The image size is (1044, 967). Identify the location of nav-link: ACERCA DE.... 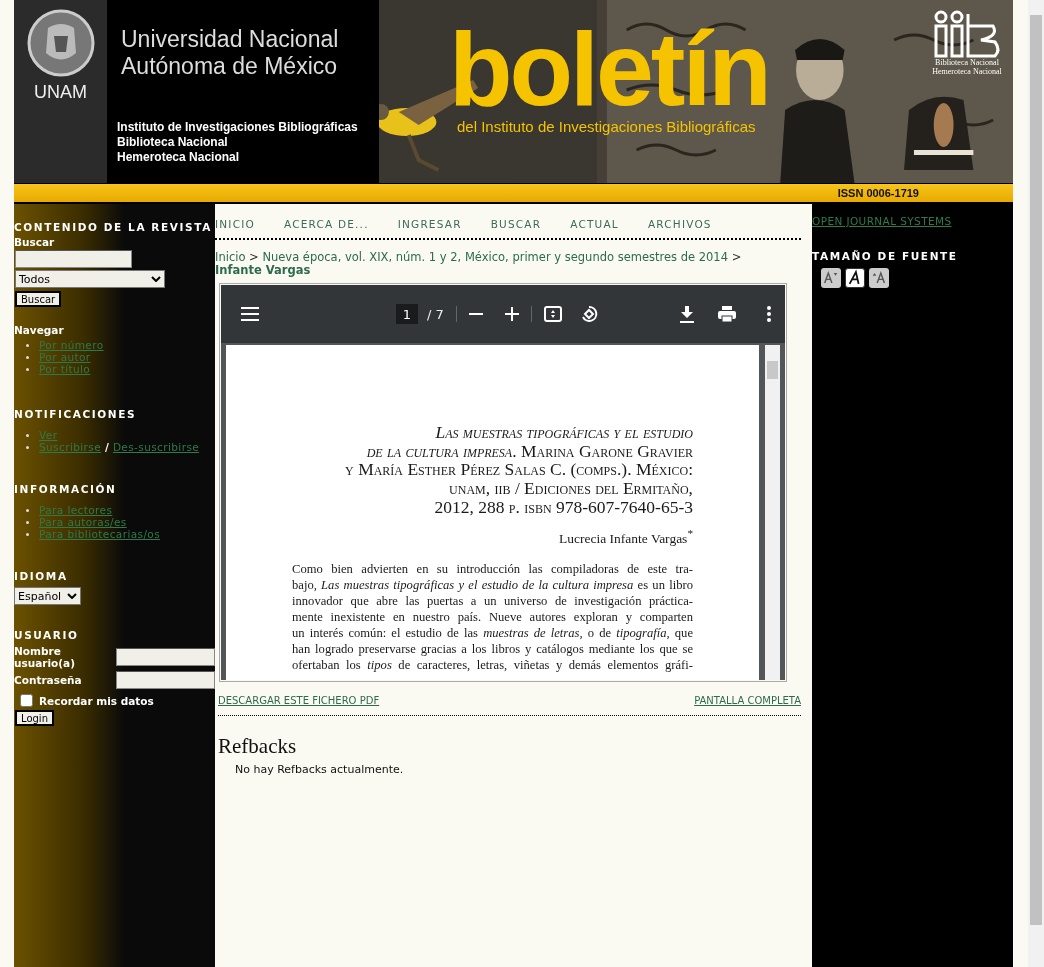
(326, 224).